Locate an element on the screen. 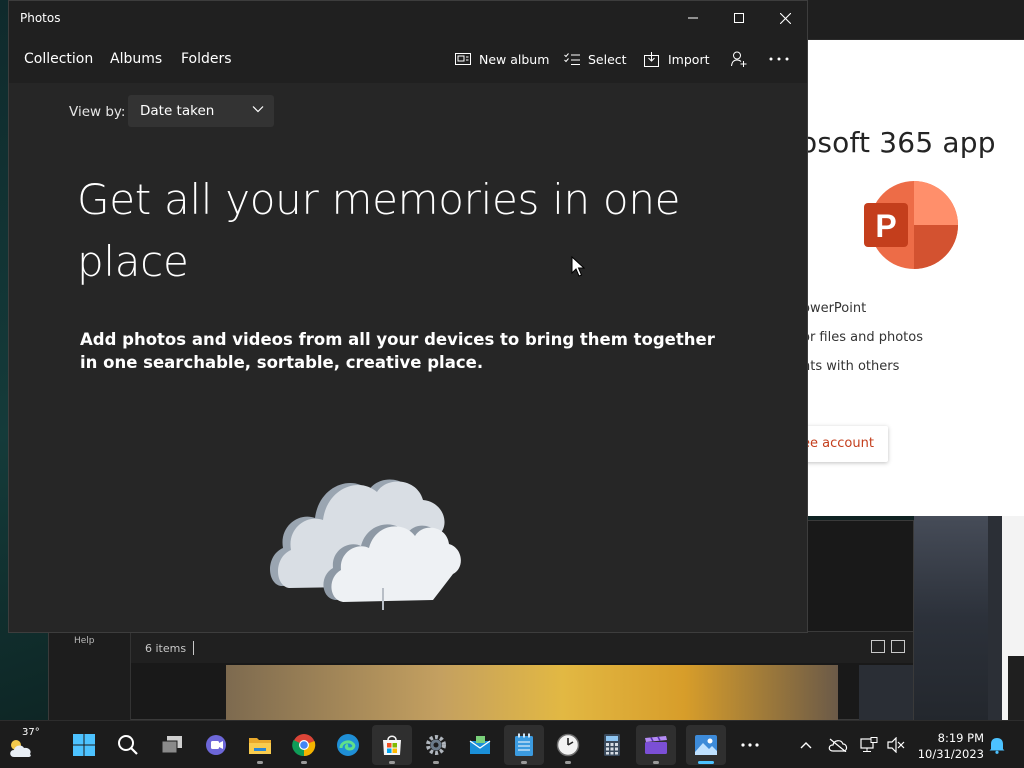 Image resolution: width=1024 pixels, height=768 pixels. weather-temperature: 37° is located at coordinates (31, 732).